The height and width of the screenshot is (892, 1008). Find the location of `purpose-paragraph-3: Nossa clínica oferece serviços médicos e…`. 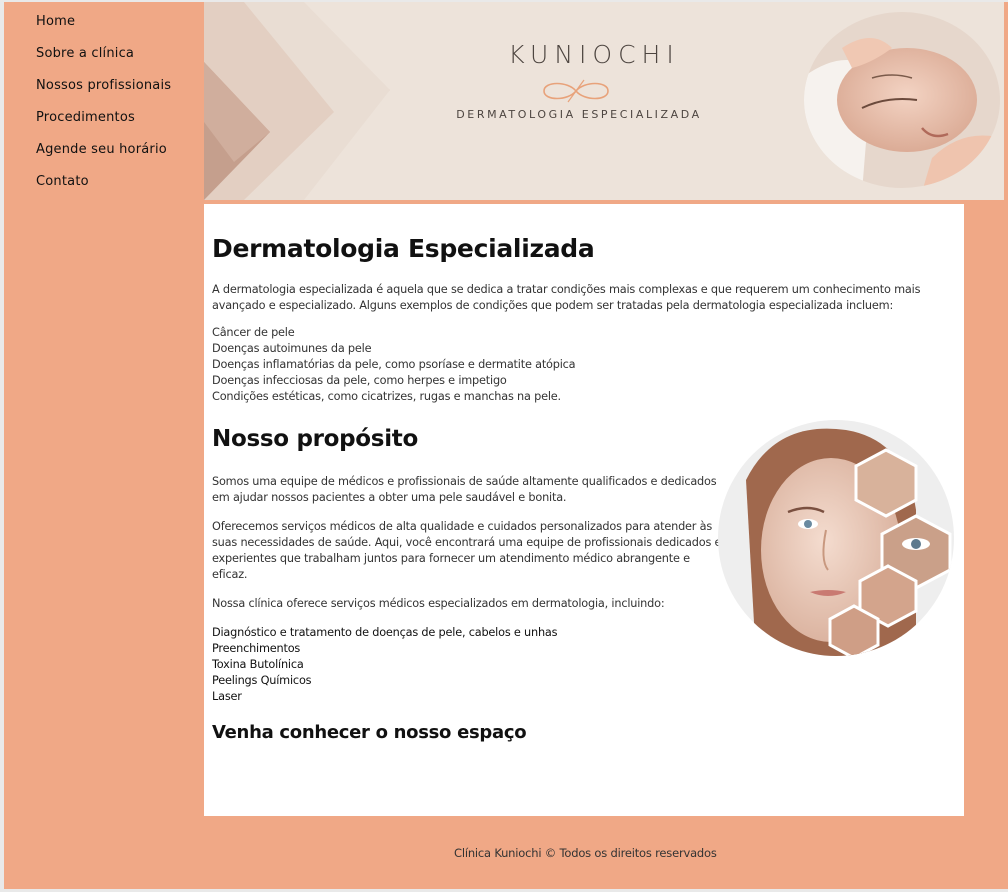

purpose-paragraph-3: Nossa clínica oferece serviços médicos e… is located at coordinates (438, 603).